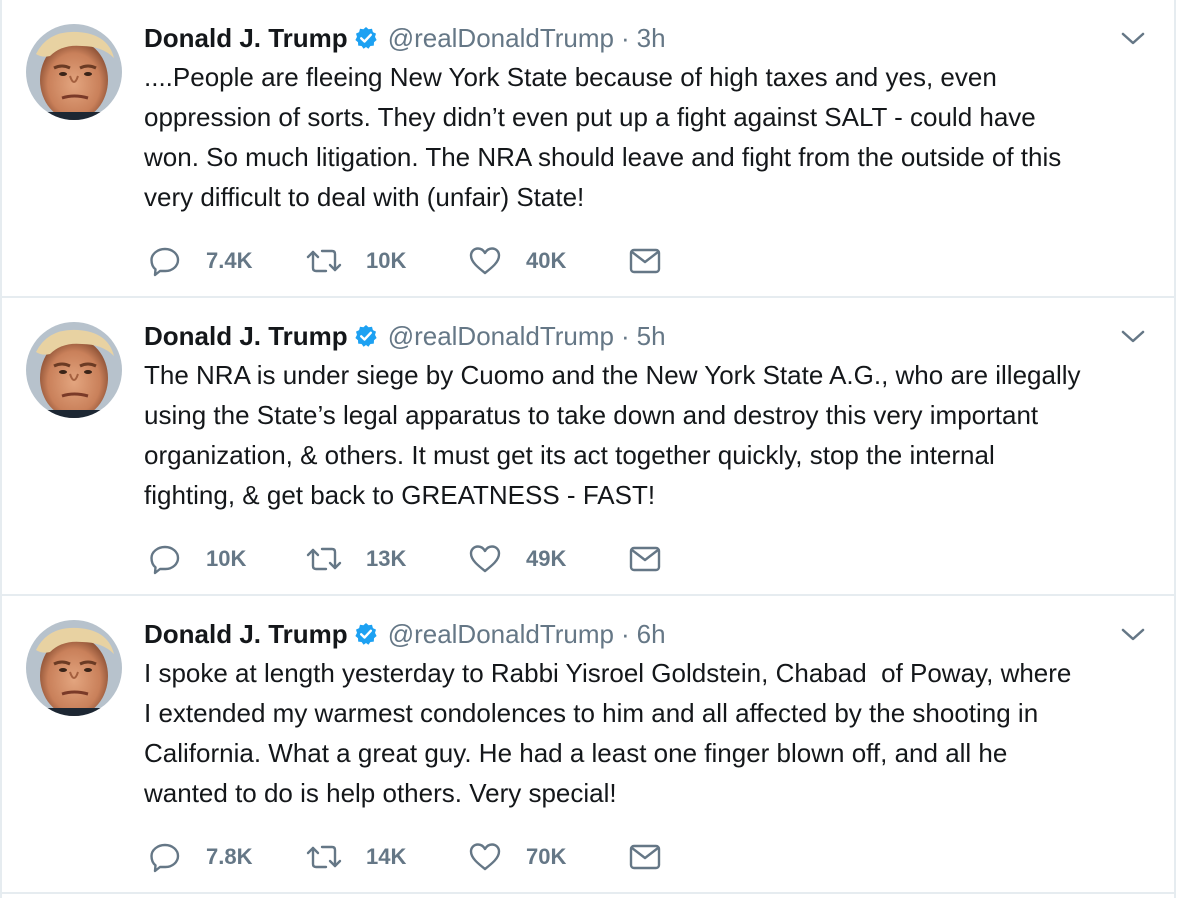 Image resolution: width=1184 pixels, height=898 pixels. Describe the element at coordinates (546, 558) in the screenshot. I see `like-count: 49K` at that location.